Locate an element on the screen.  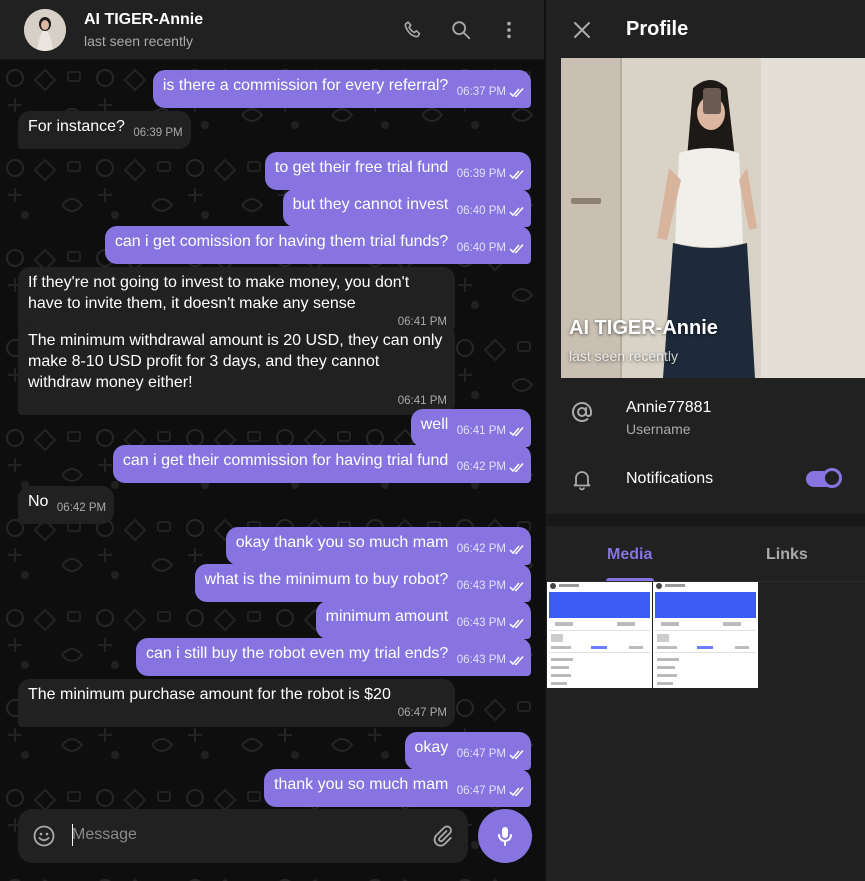
toggle-knob is located at coordinates (832, 478).